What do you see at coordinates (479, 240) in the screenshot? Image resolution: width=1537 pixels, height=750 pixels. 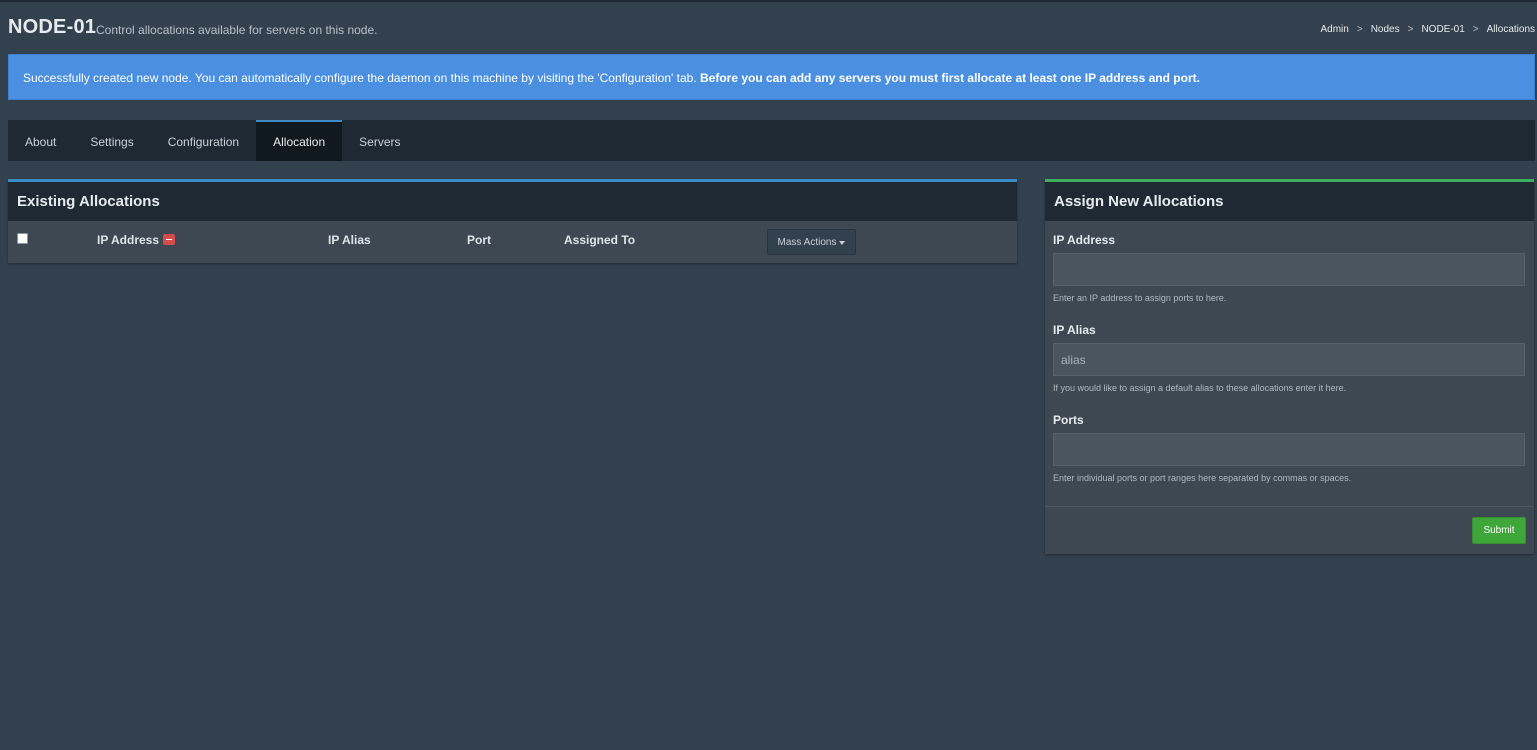 I see `column-port: Port` at bounding box center [479, 240].